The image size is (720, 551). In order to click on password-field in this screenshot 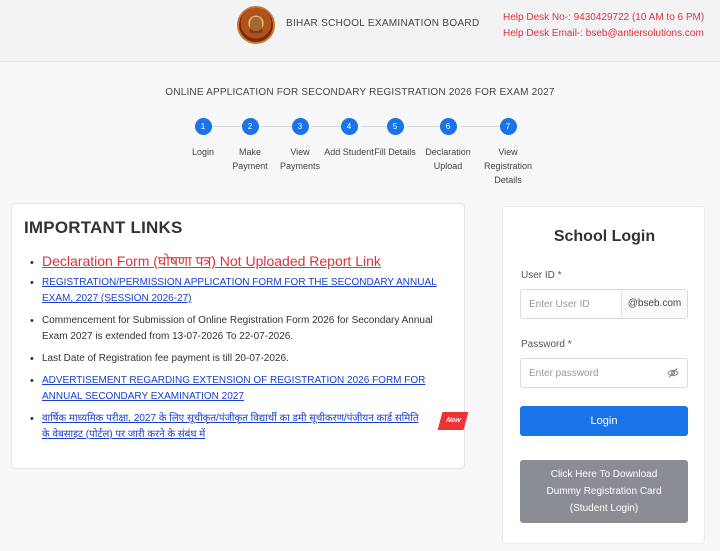, I will do `click(604, 373)`.